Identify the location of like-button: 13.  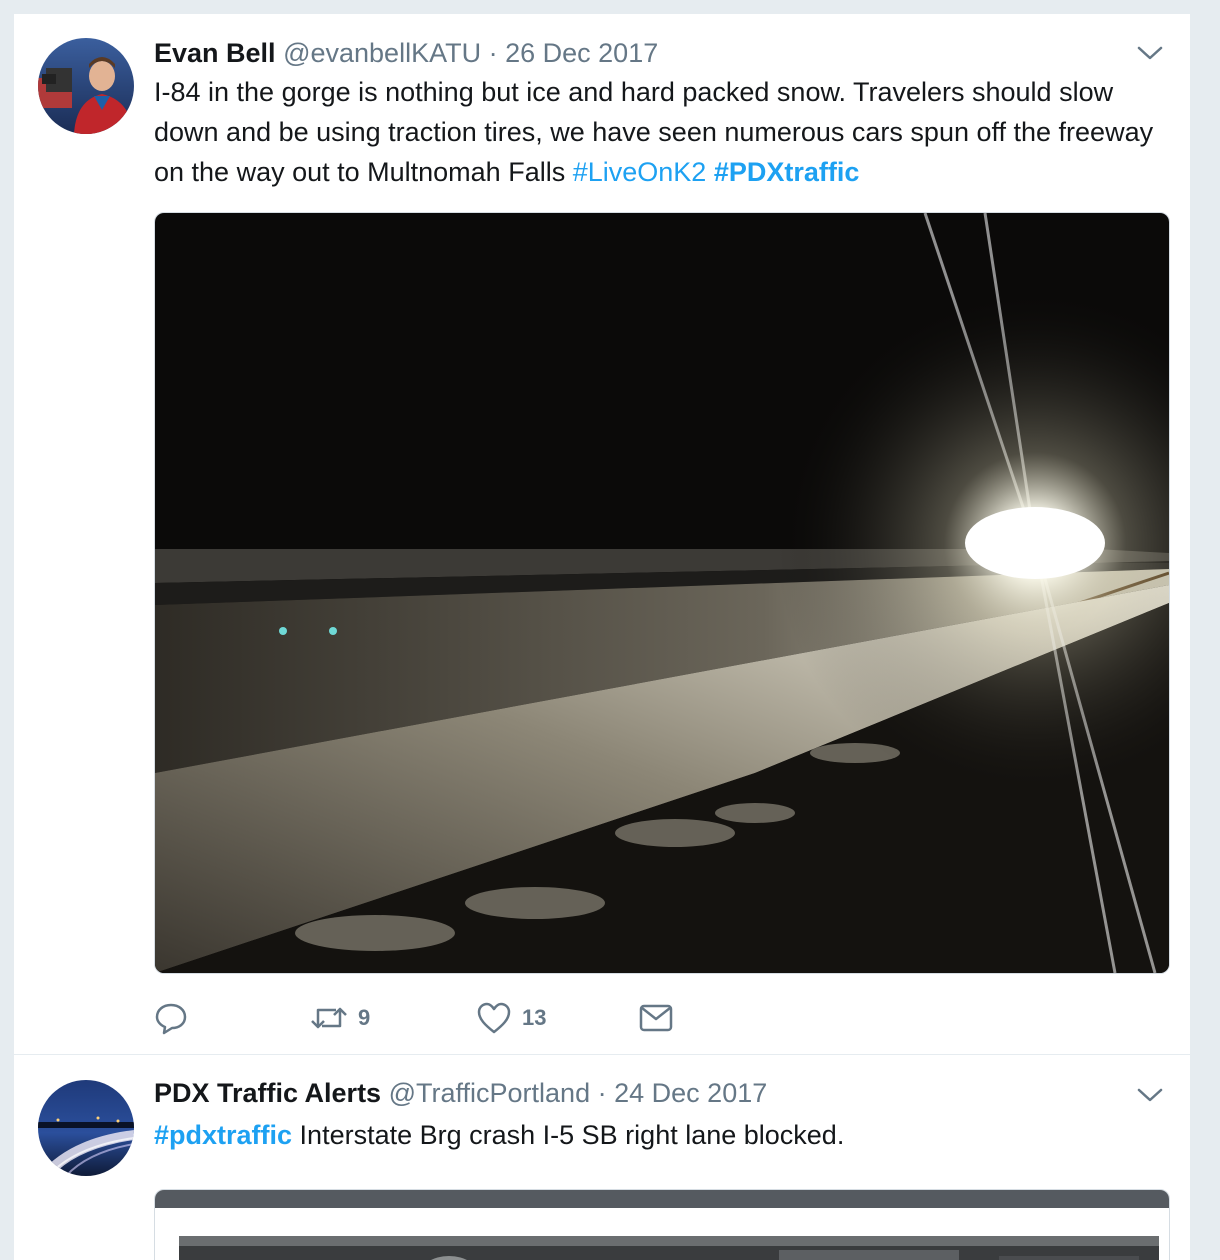
(511, 1018).